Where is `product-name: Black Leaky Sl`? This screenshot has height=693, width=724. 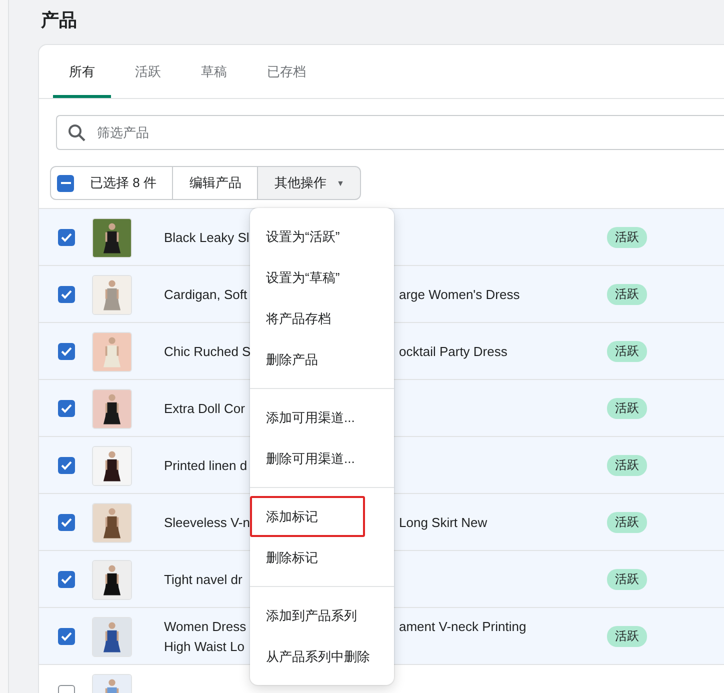 product-name: Black Leaky Sl is located at coordinates (207, 237).